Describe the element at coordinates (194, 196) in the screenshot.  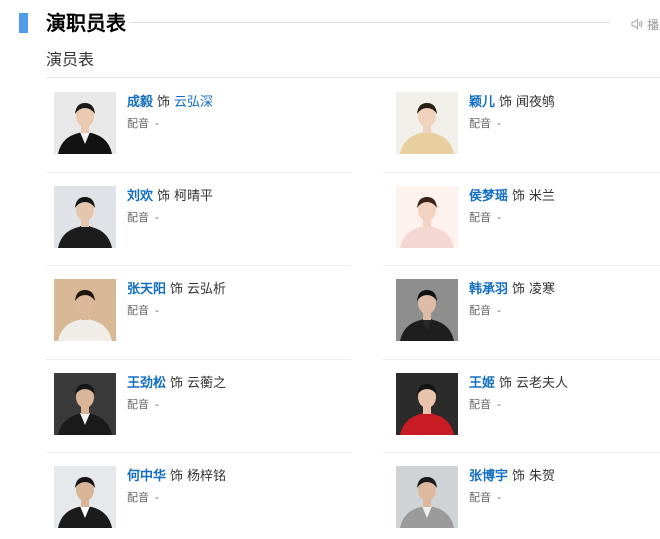
I see `role-name: 柯晴平` at that location.